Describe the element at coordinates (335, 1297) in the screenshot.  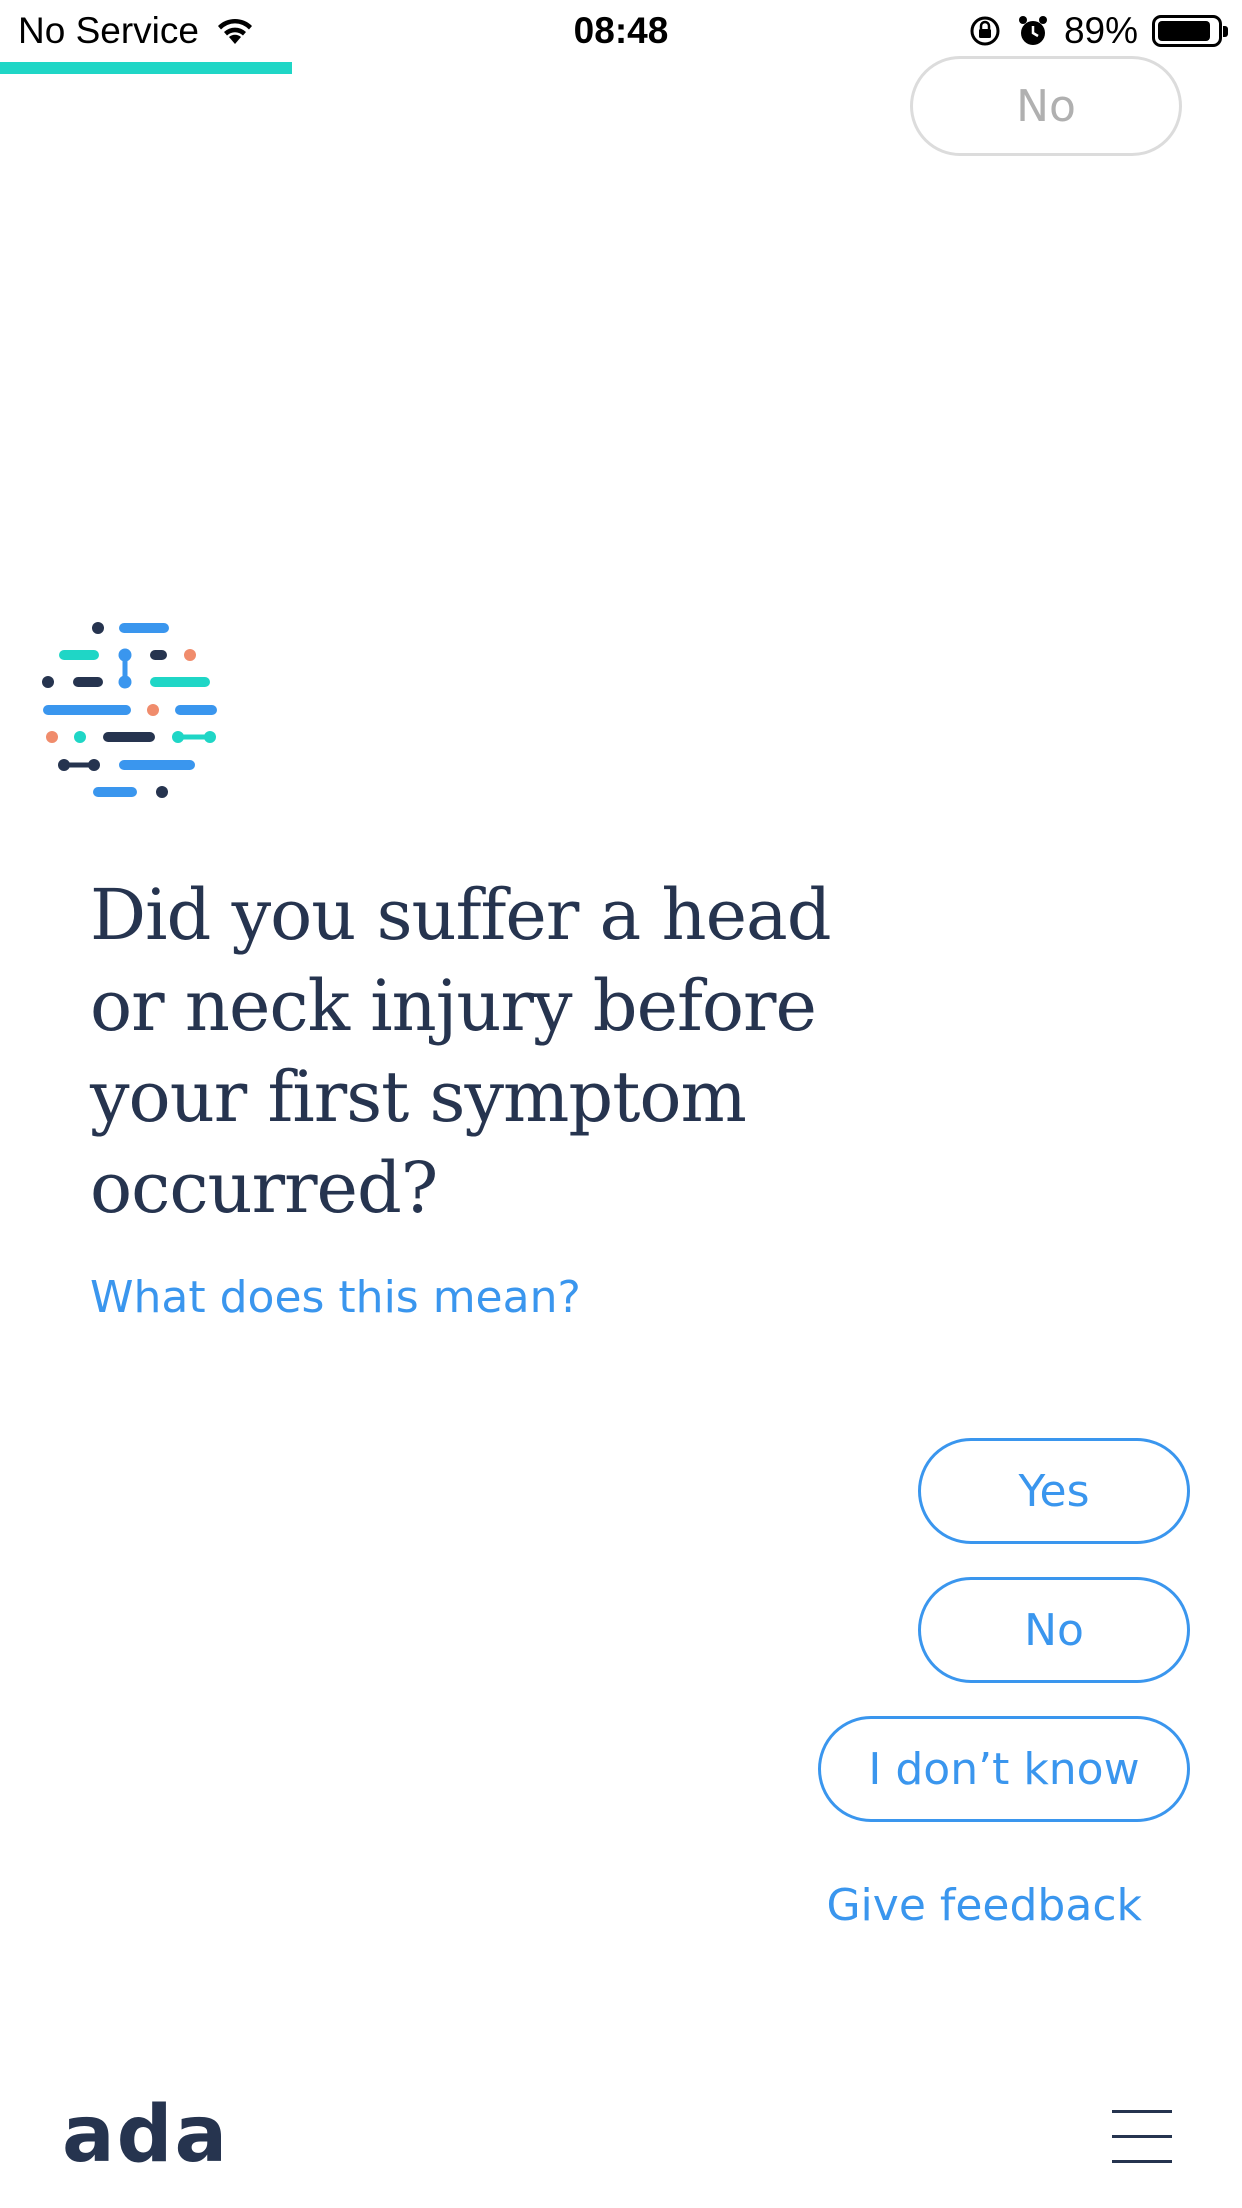
I see `what-does-this-mean-link: What does this mean?` at that location.